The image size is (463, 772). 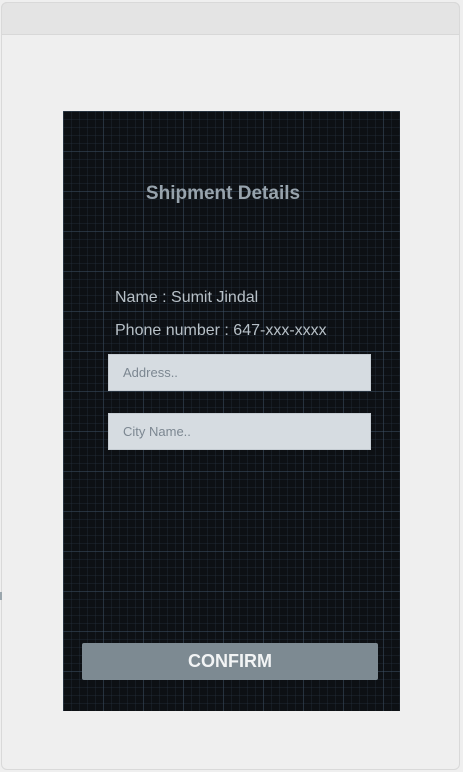 What do you see at coordinates (223, 193) in the screenshot?
I see `page-title: Shipment Details` at bounding box center [223, 193].